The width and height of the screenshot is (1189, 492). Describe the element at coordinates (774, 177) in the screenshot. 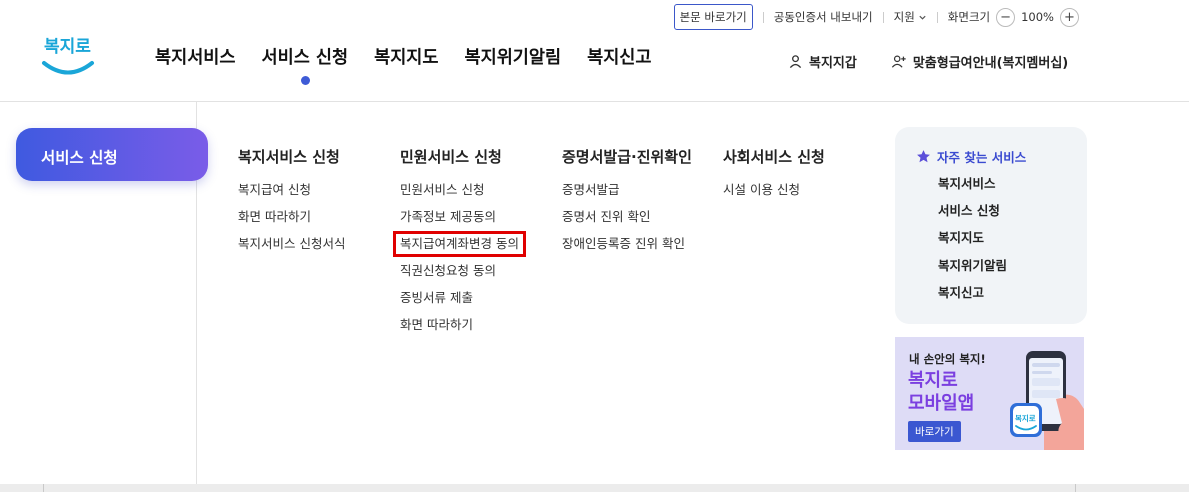

I see `menu-column-social-service: 사회서비스 신청 시설 이용 신청` at that location.